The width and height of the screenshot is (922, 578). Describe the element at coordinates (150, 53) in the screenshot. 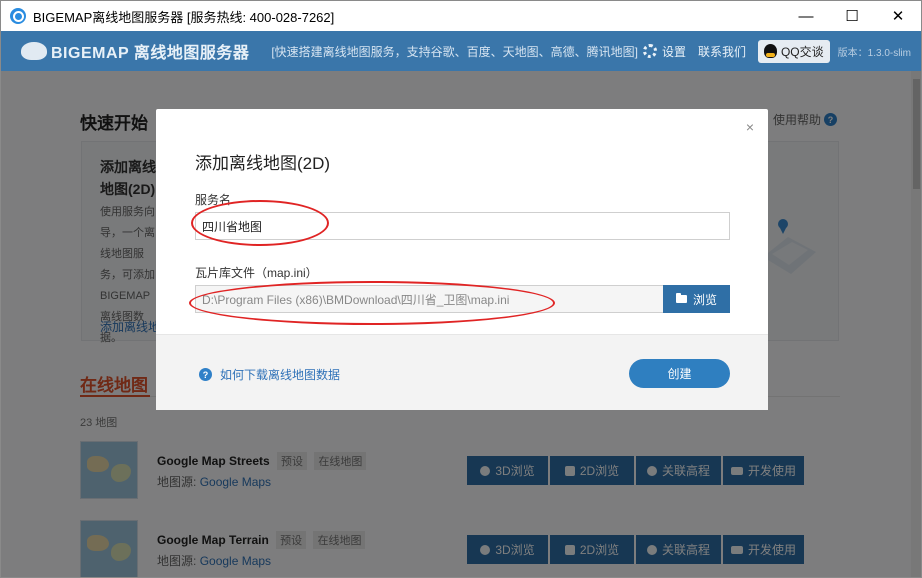

I see `logo-text: BIGEMAP 离线地图服务器` at that location.